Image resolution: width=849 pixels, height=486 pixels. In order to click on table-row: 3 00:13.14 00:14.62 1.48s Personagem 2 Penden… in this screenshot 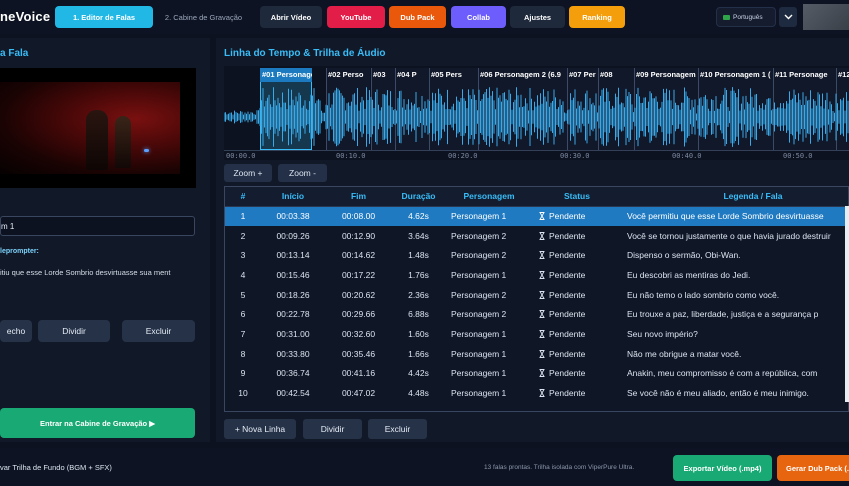, I will do `click(536, 255)`.